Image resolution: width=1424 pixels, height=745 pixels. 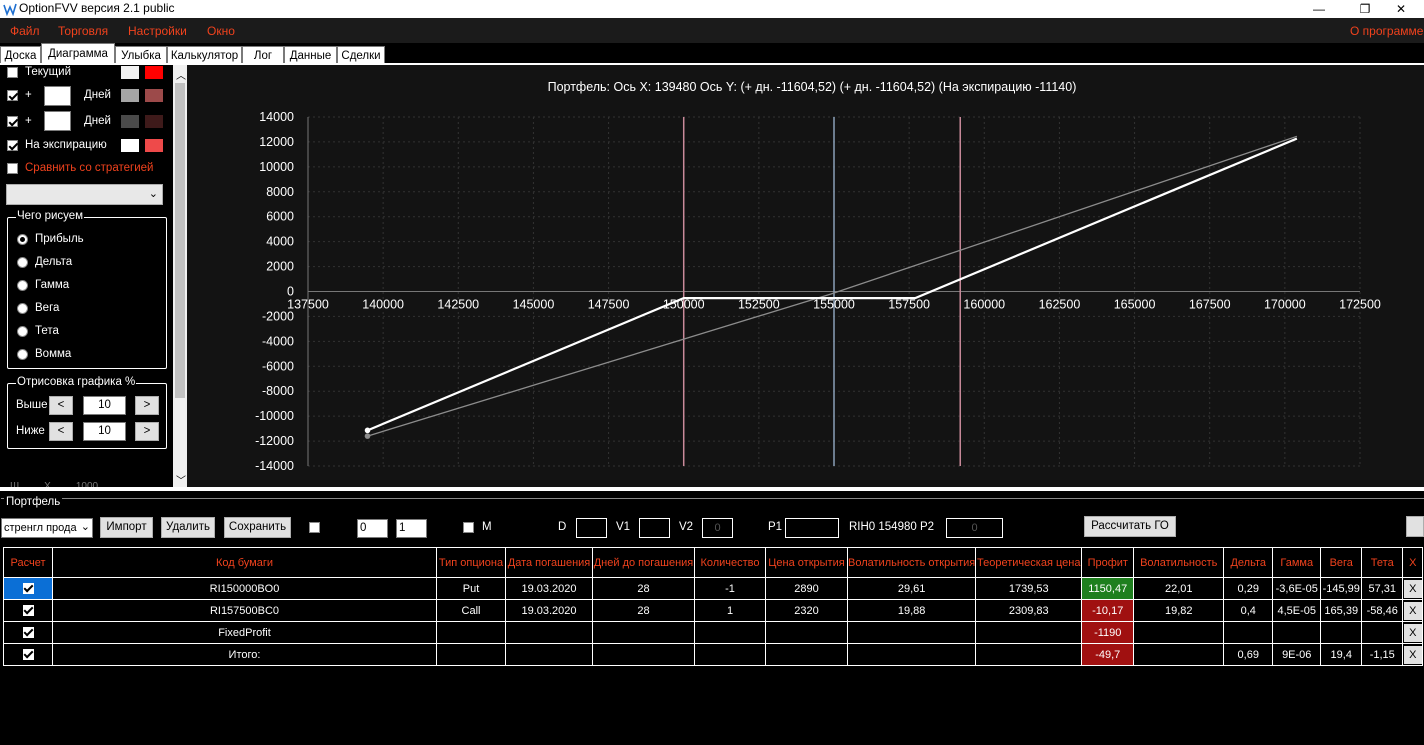 What do you see at coordinates (974, 528) in the screenshot?
I see `p2-input: 0` at bounding box center [974, 528].